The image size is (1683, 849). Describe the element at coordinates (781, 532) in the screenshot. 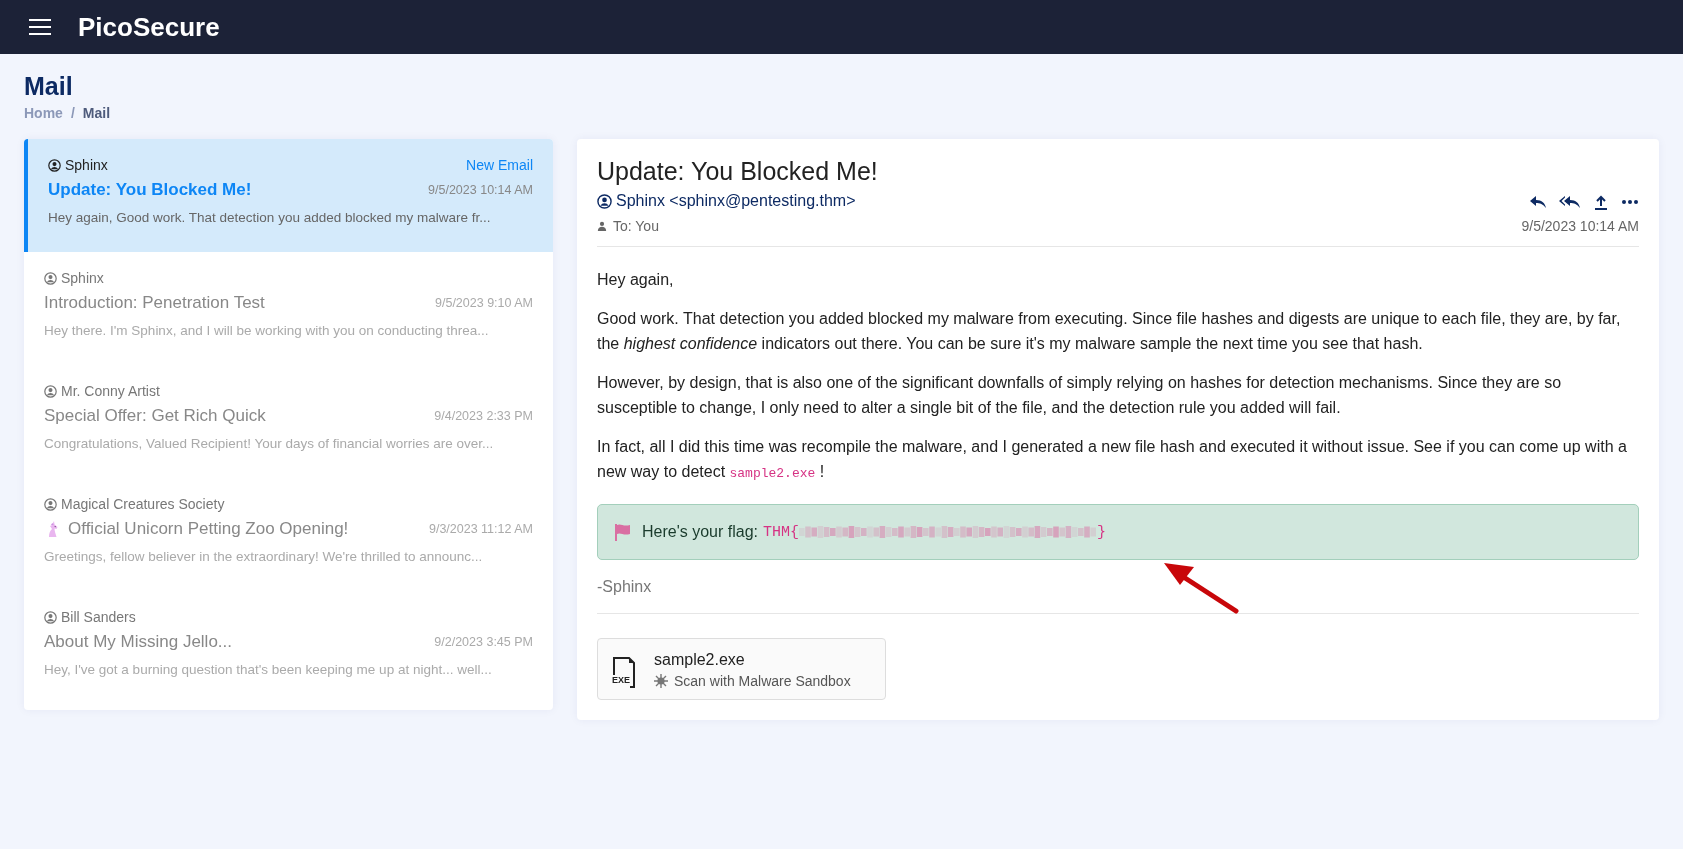

I see `flag-prefix: THM{` at that location.